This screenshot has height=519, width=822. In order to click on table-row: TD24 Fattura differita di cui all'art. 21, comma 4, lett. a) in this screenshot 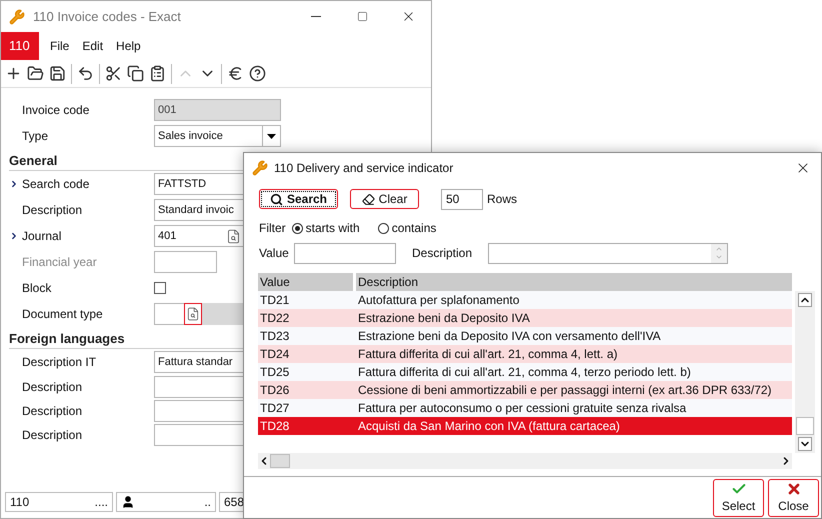, I will do `click(525, 354)`.